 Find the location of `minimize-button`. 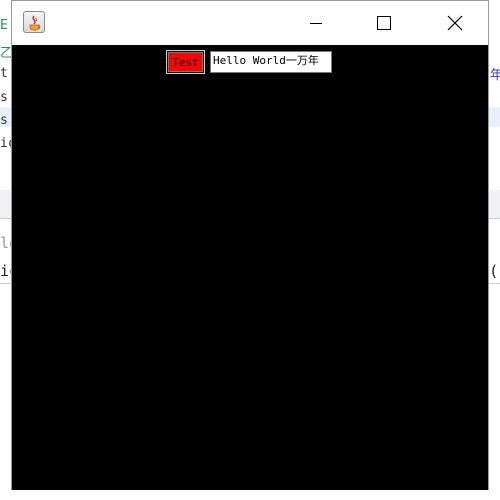

minimize-button is located at coordinates (316, 23).